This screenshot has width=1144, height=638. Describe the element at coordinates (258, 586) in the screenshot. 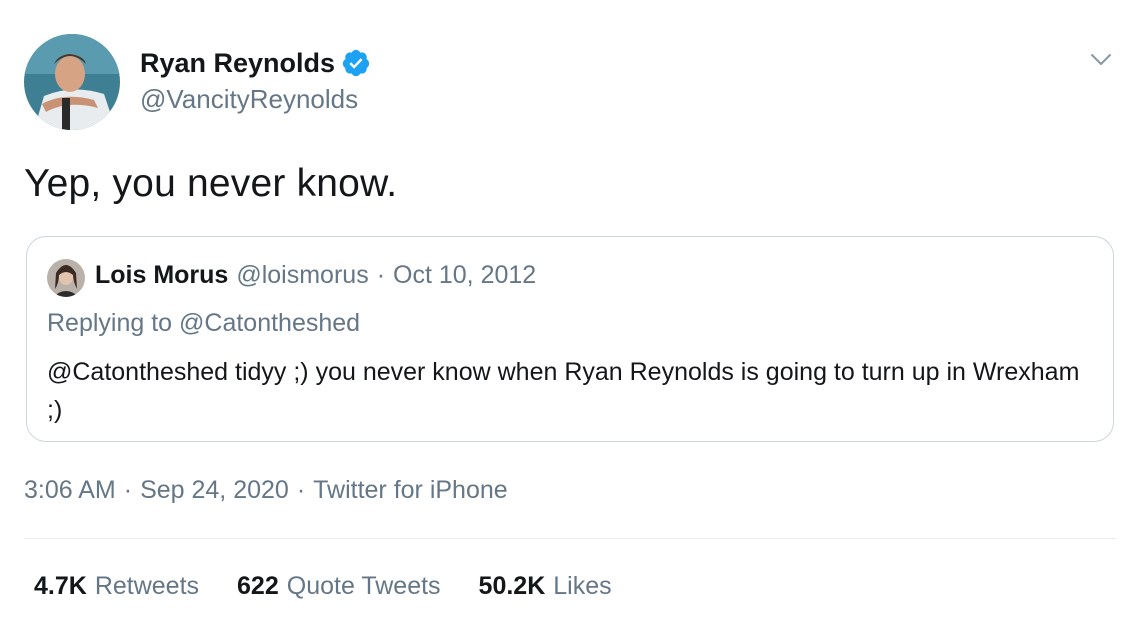

I see `quote-tweets-count: 622` at that location.